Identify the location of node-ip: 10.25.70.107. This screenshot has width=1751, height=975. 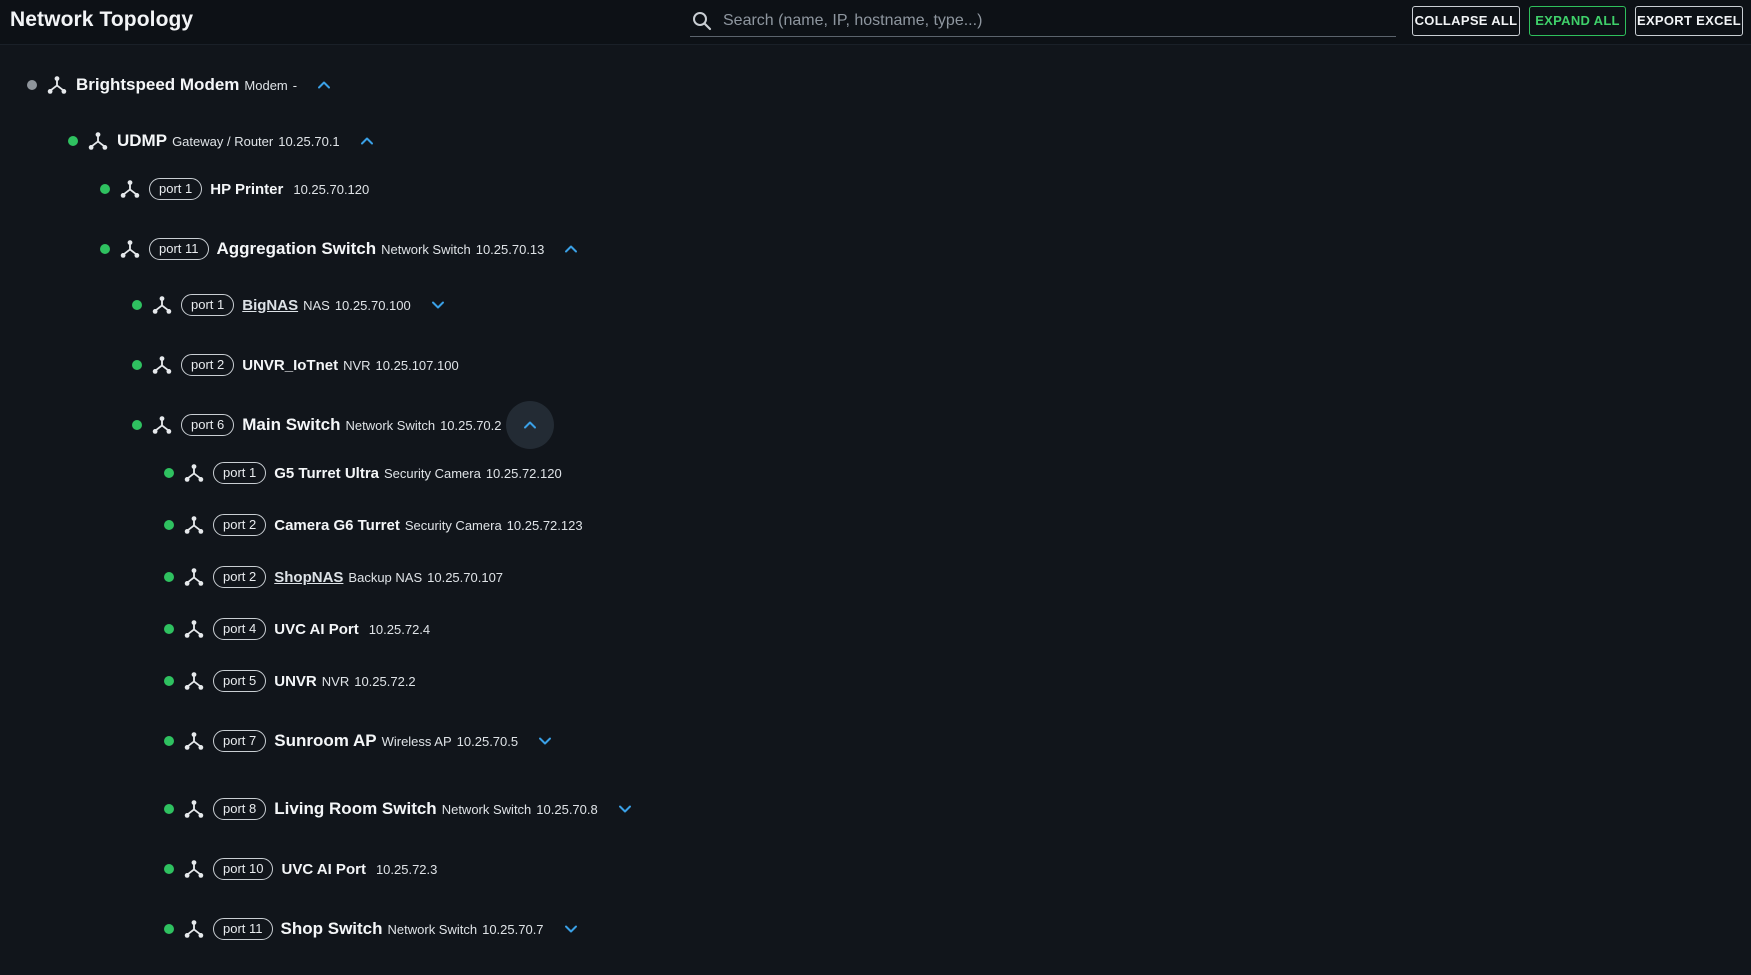
(465, 577).